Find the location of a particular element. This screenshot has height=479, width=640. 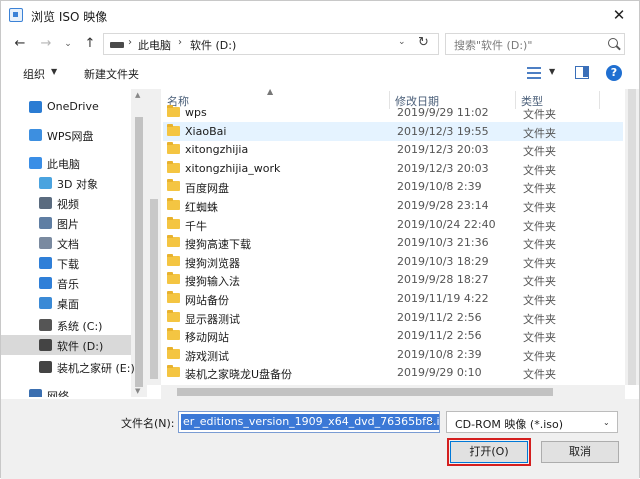

sidebar-item-label: 桌面 is located at coordinates (68, 304).